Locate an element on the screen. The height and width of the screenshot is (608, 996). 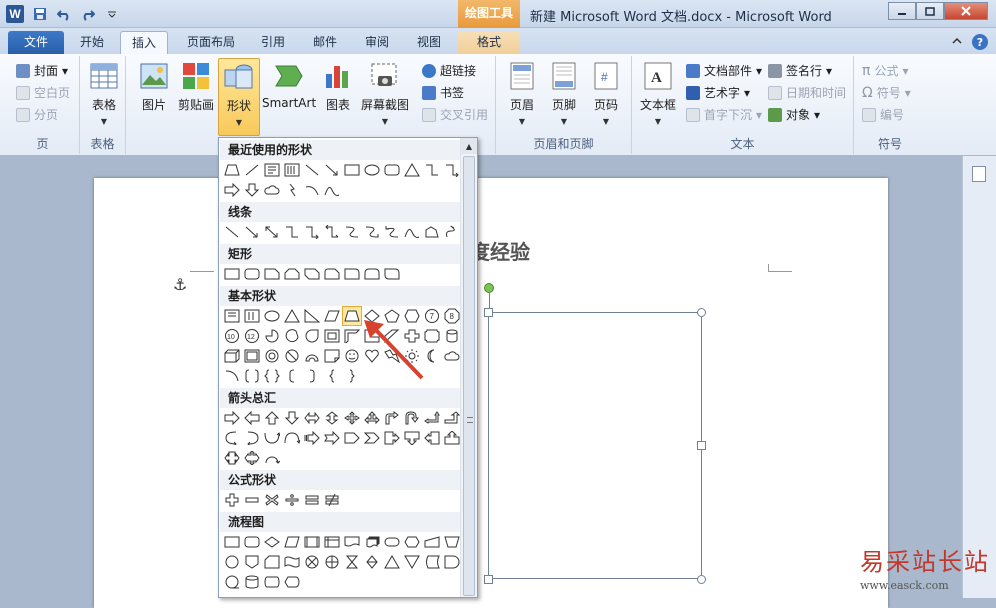
chevron-arrow-icon is located at coordinates (372, 438).